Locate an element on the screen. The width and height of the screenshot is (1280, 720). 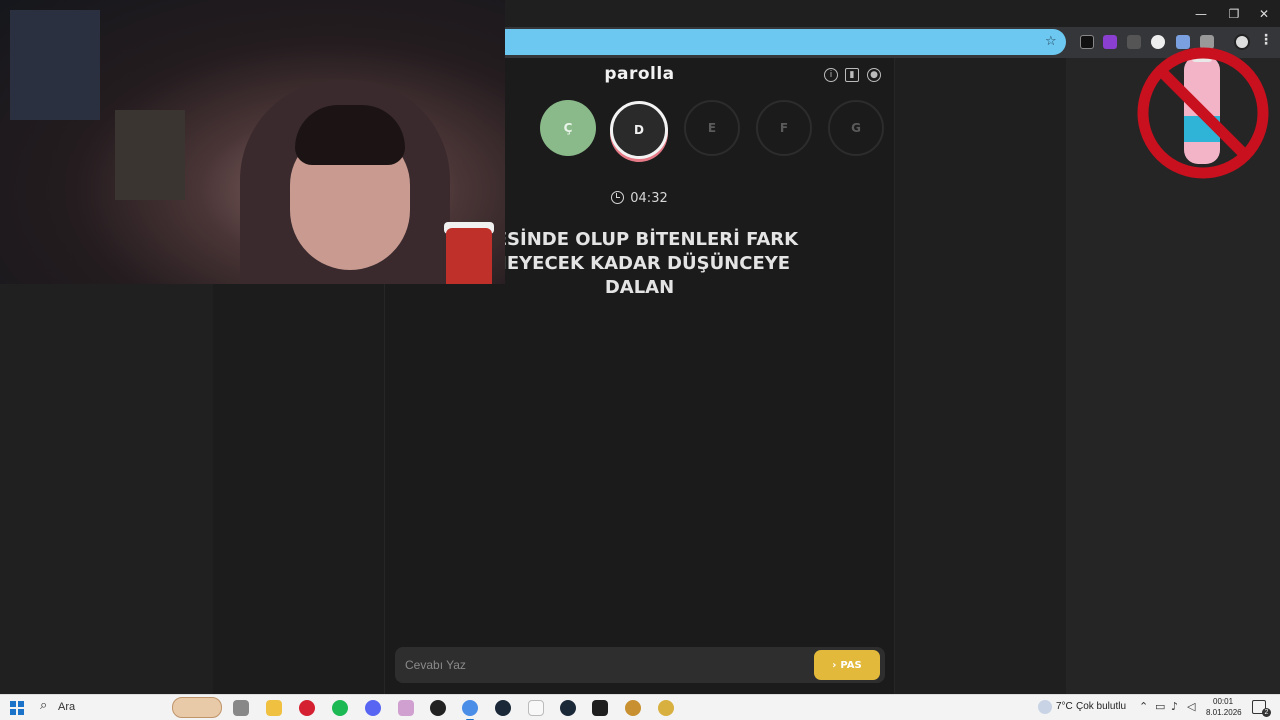
weather-cloud-icon is located at coordinates (1045, 707).